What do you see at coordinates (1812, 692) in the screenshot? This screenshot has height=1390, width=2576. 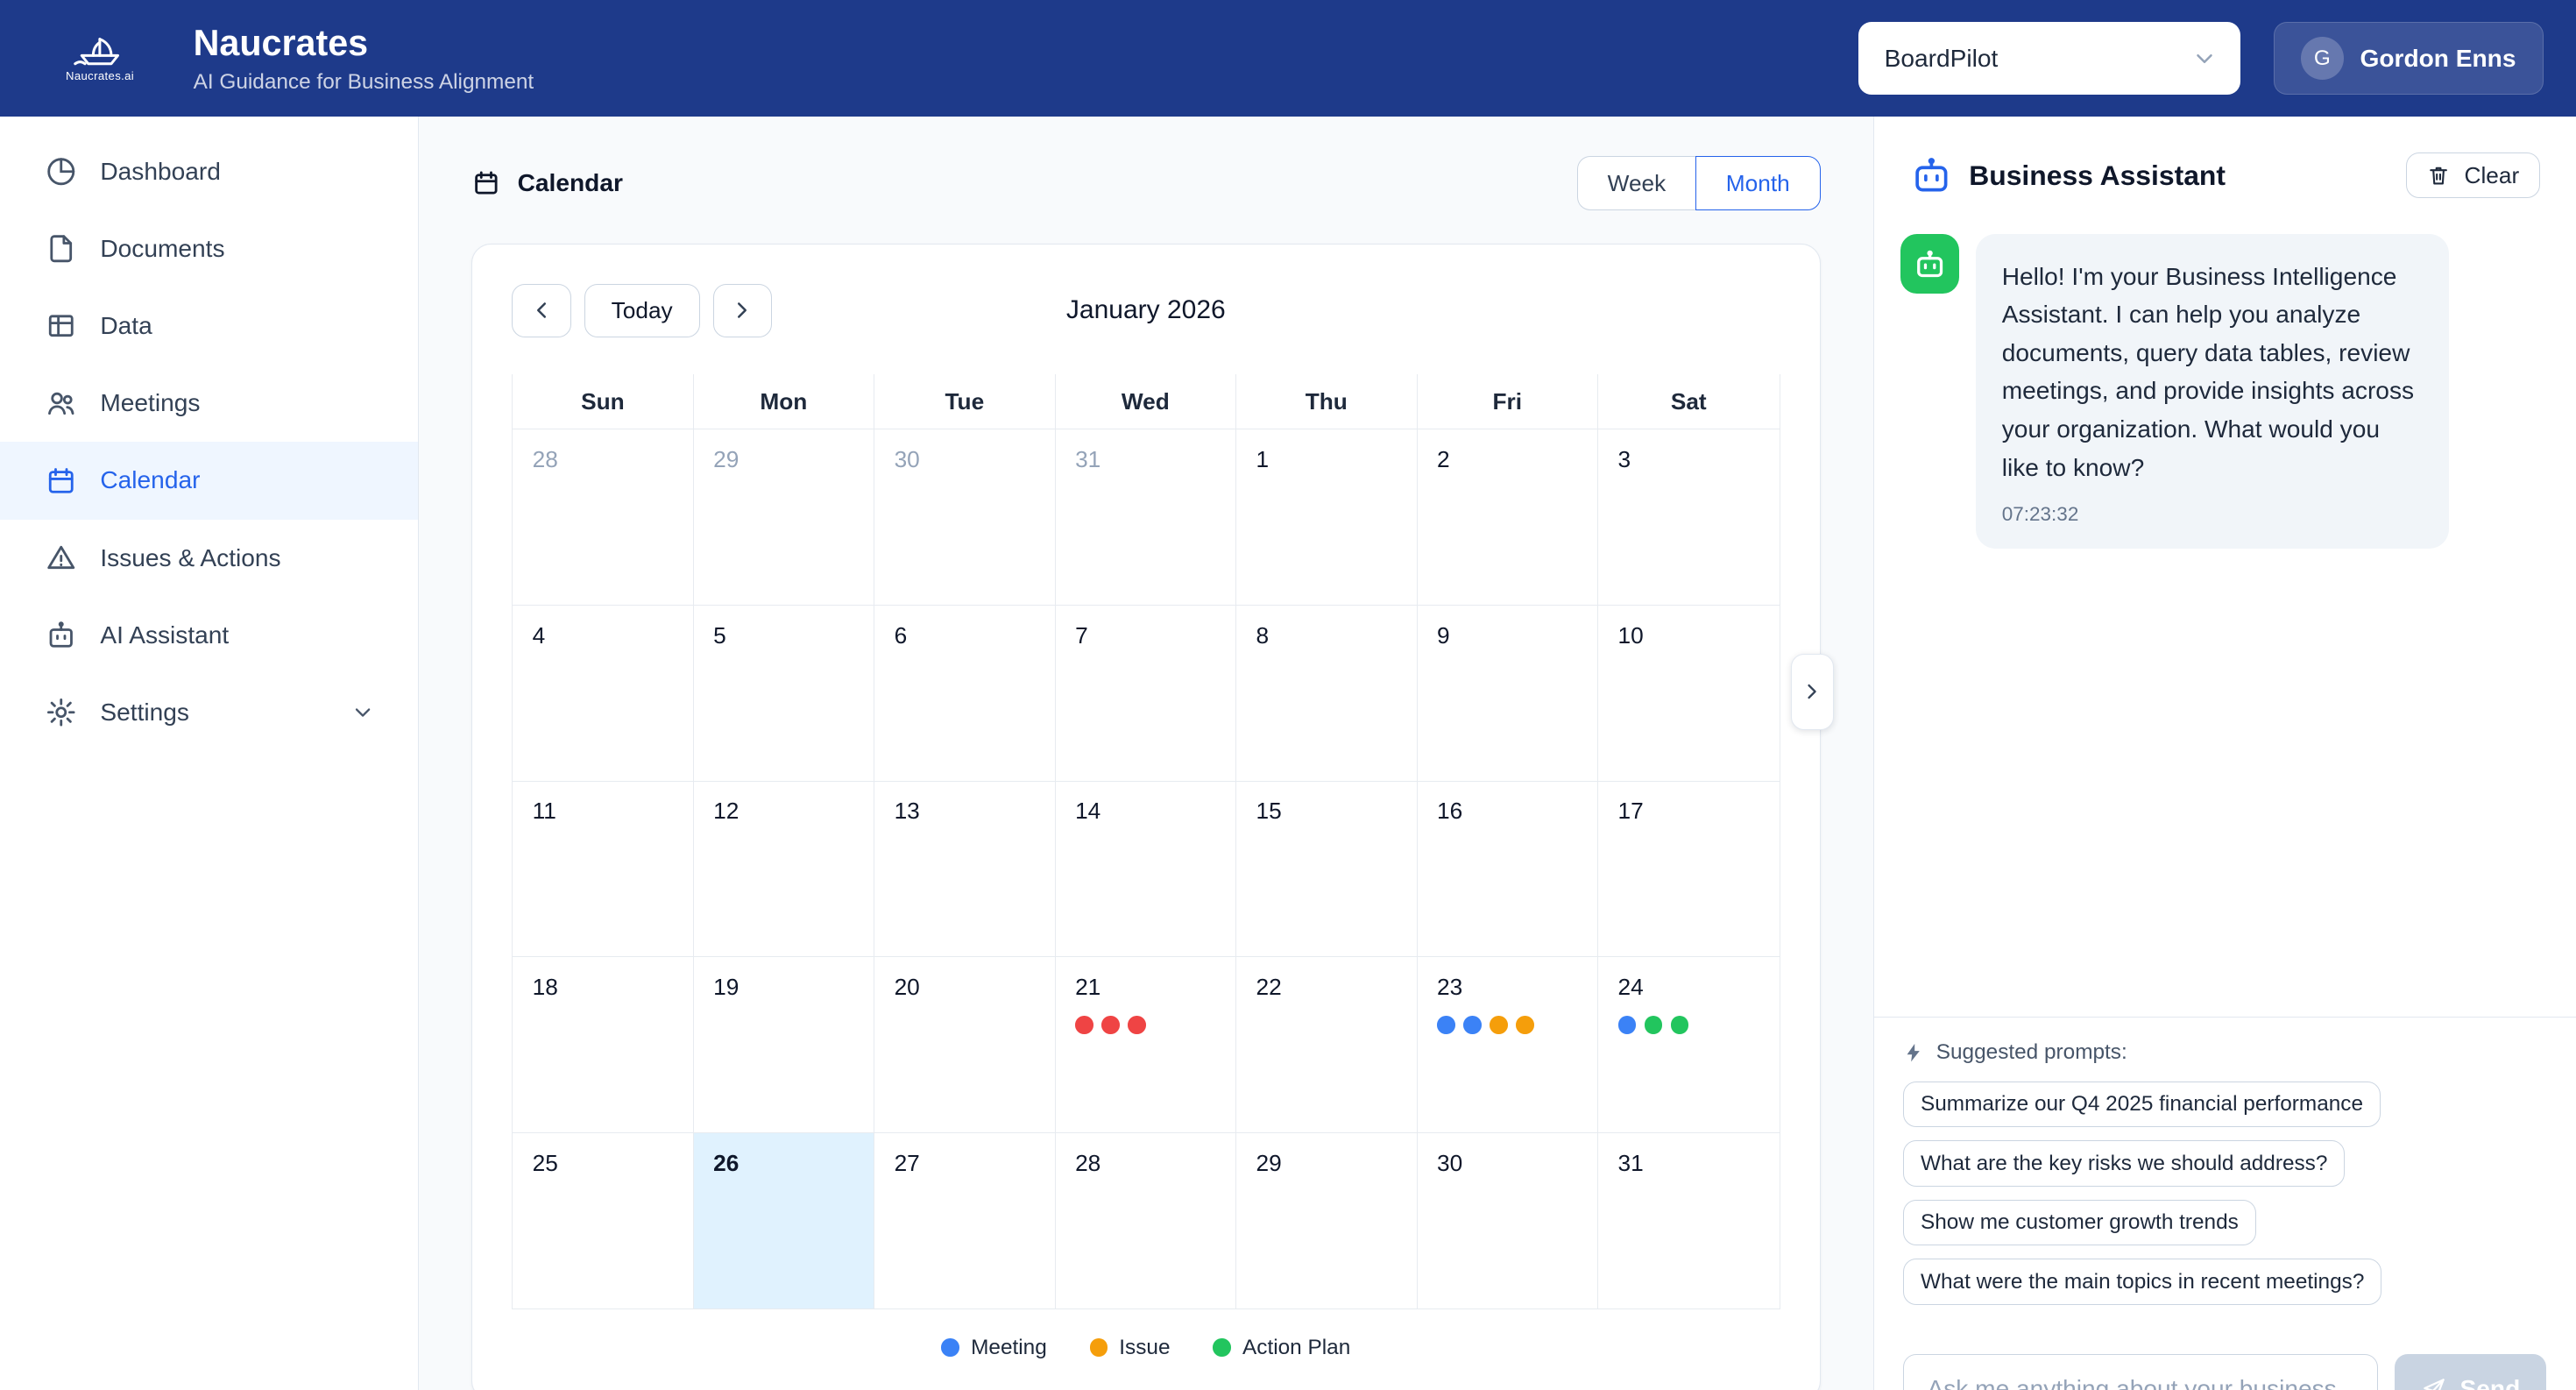 I see `panel-collapse-button` at bounding box center [1812, 692].